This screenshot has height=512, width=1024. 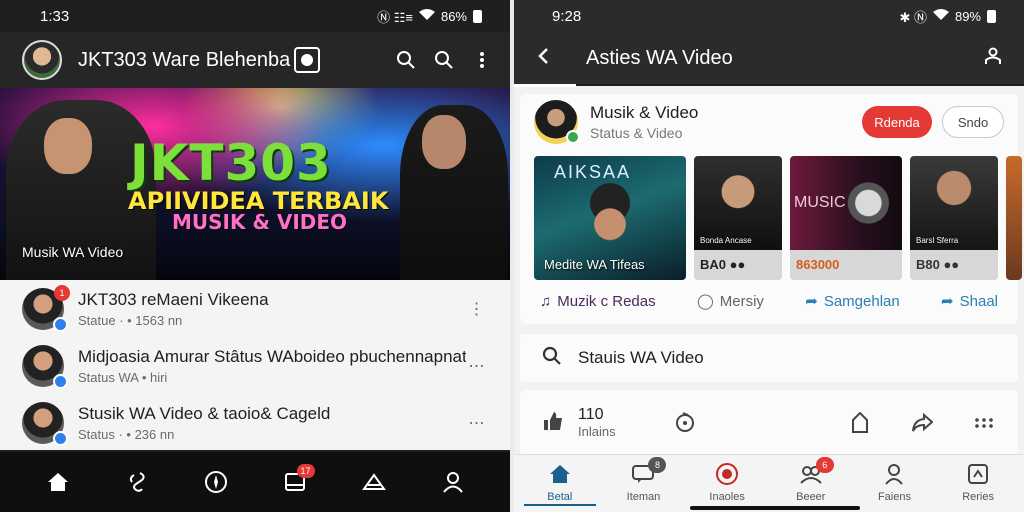 I want to click on avatar, so click(x=45, y=366).